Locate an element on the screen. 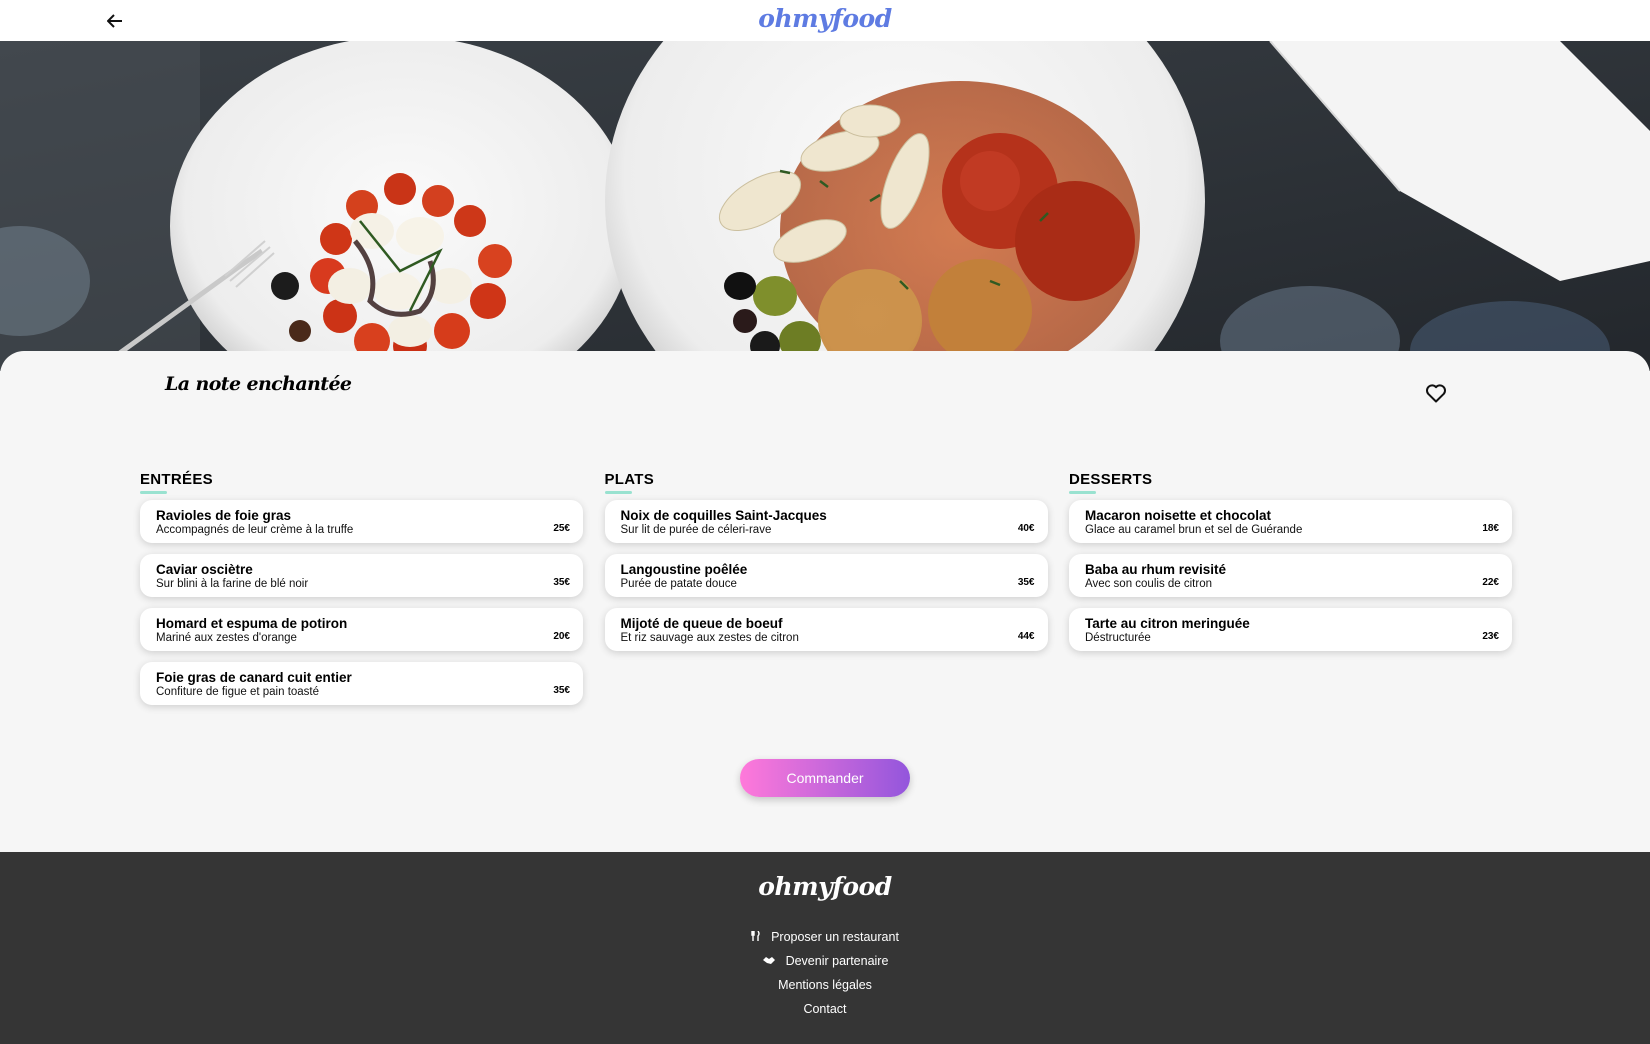 Image resolution: width=1650 pixels, height=1044 pixels. dish-description: Déstructurée is located at coordinates (1118, 638).